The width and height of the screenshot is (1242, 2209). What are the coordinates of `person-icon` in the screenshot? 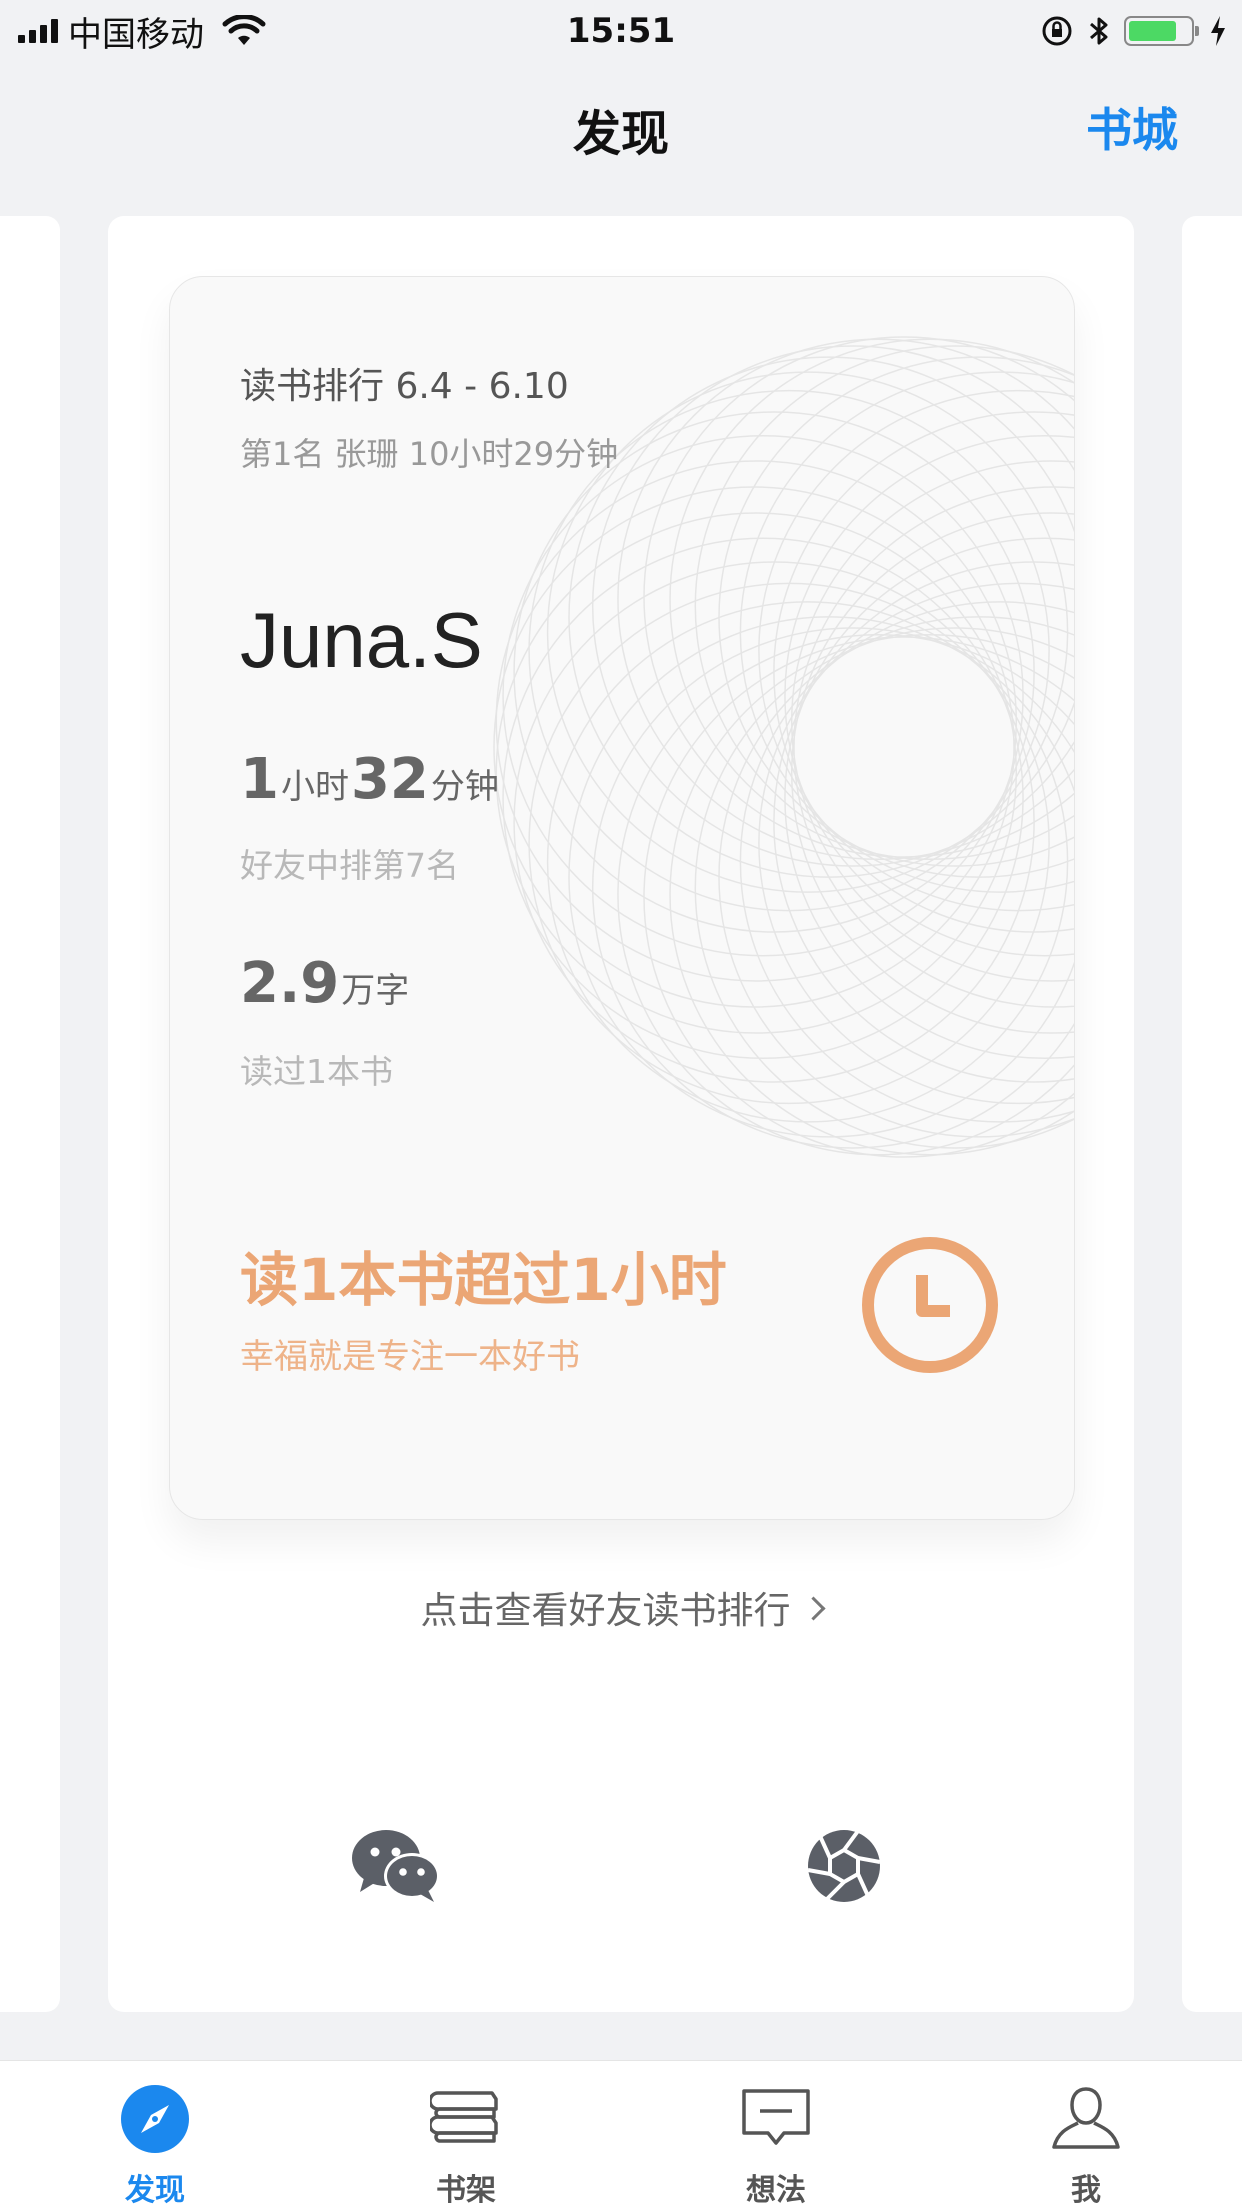 It's located at (1086, 2118).